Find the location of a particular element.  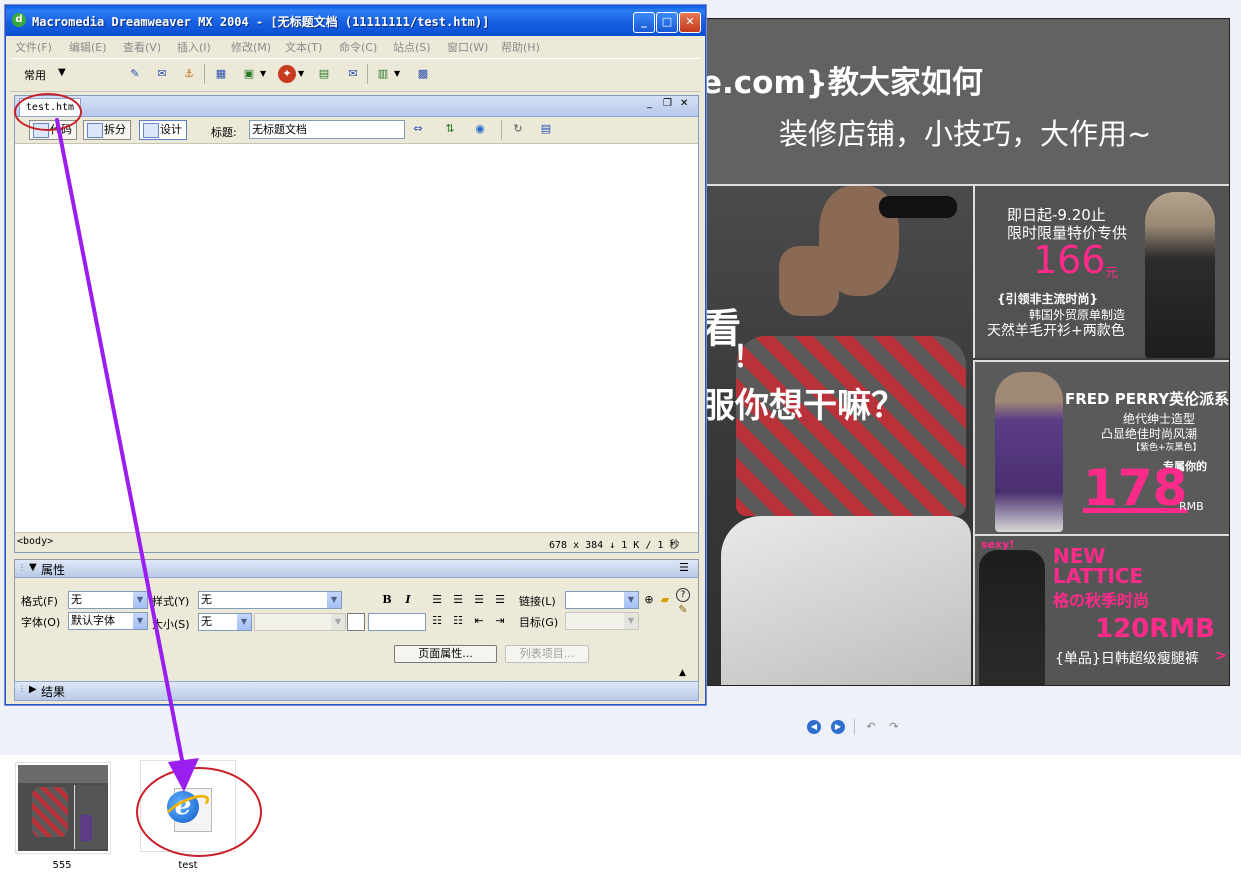

annotation-arrow-head is located at coordinates (183, 775).